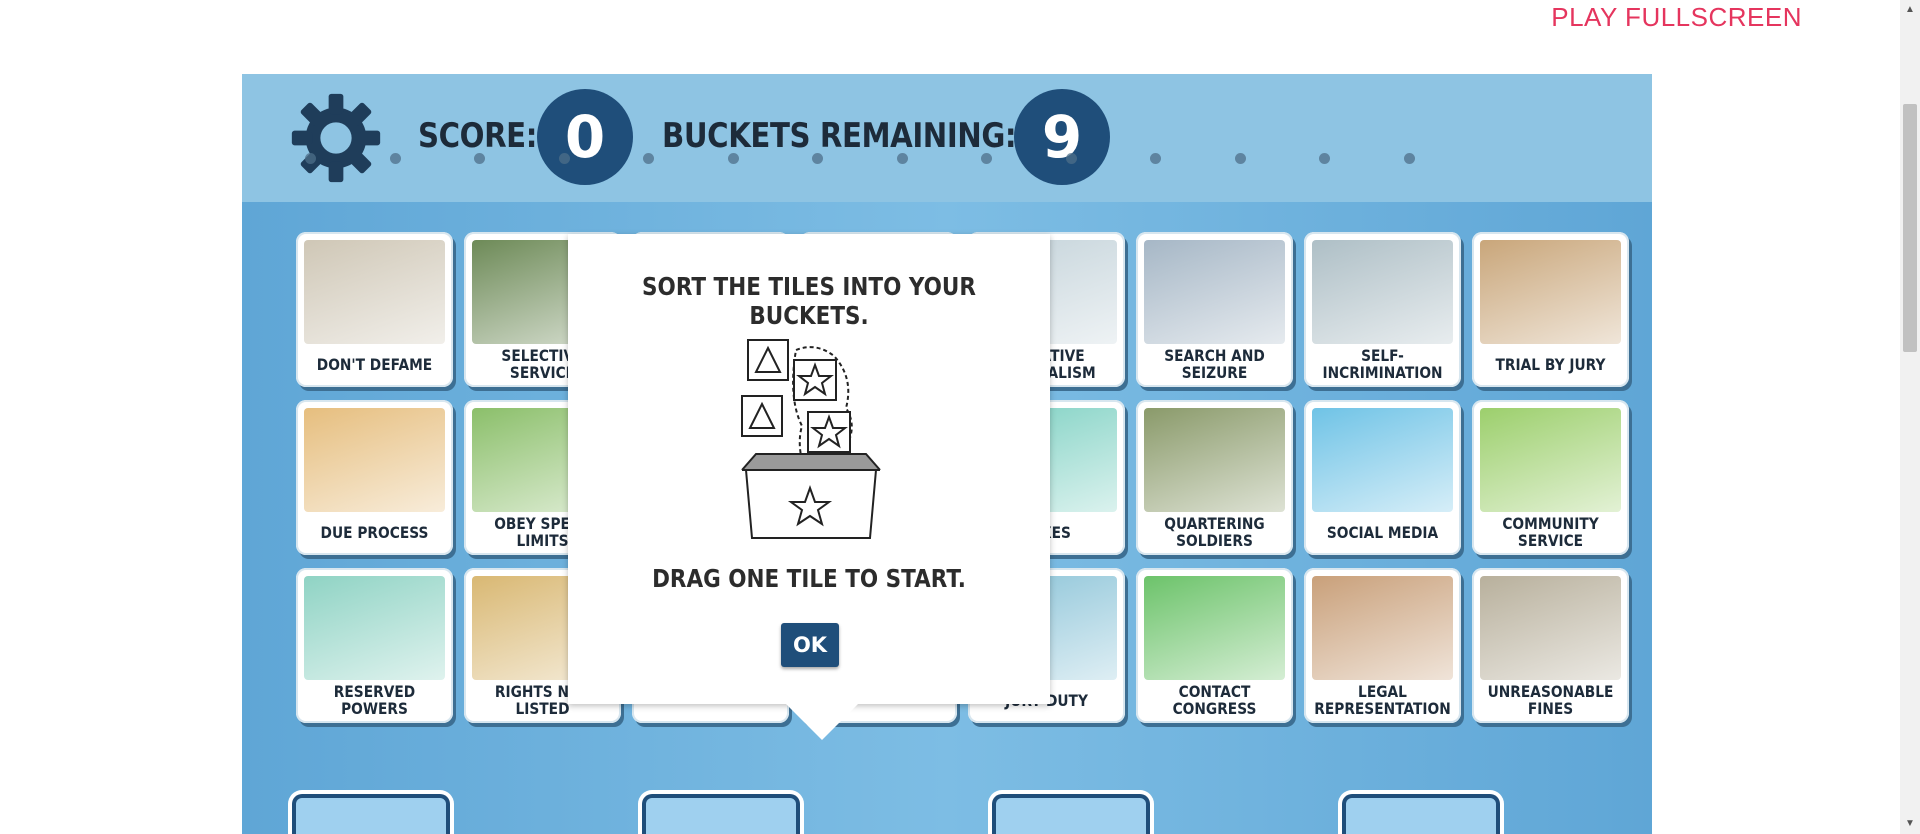 This screenshot has height=834, width=1920. I want to click on tile: DUE PROCESS, so click(374, 477).